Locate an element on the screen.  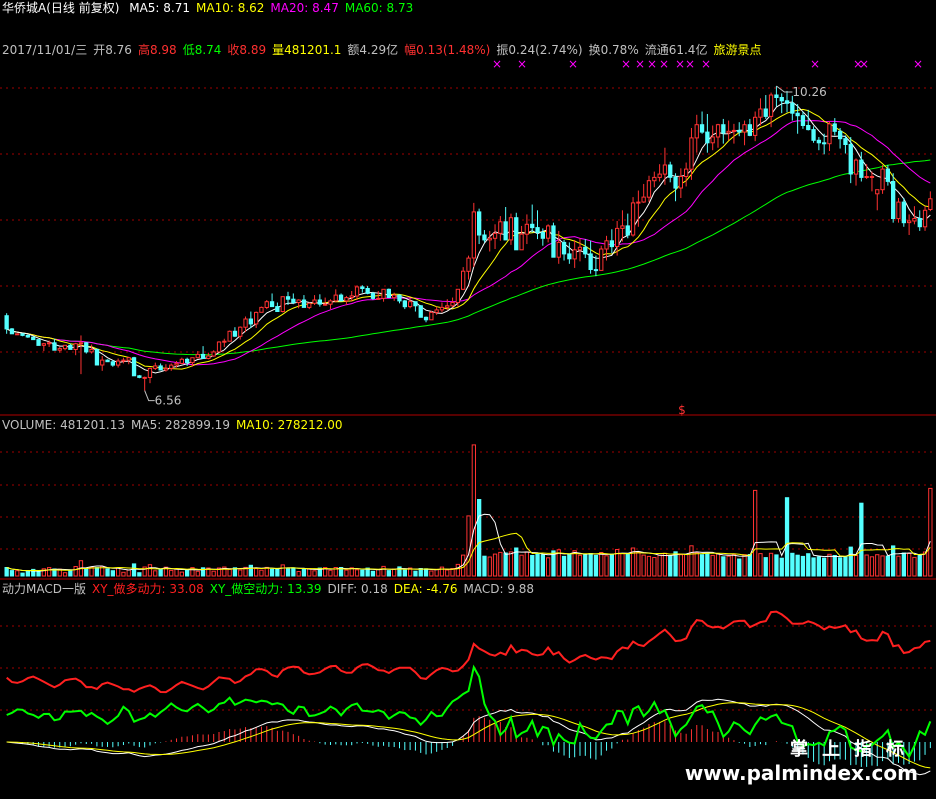
quote-field-8: 振0.24(2.74%) is located at coordinates (539, 50).